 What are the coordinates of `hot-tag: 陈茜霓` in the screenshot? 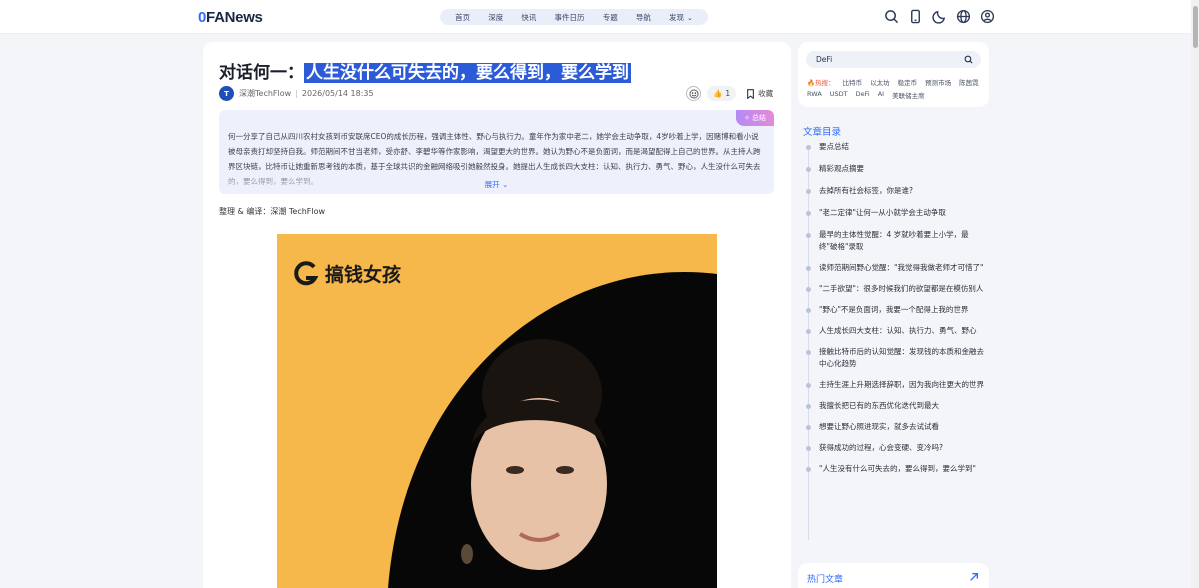 It's located at (969, 82).